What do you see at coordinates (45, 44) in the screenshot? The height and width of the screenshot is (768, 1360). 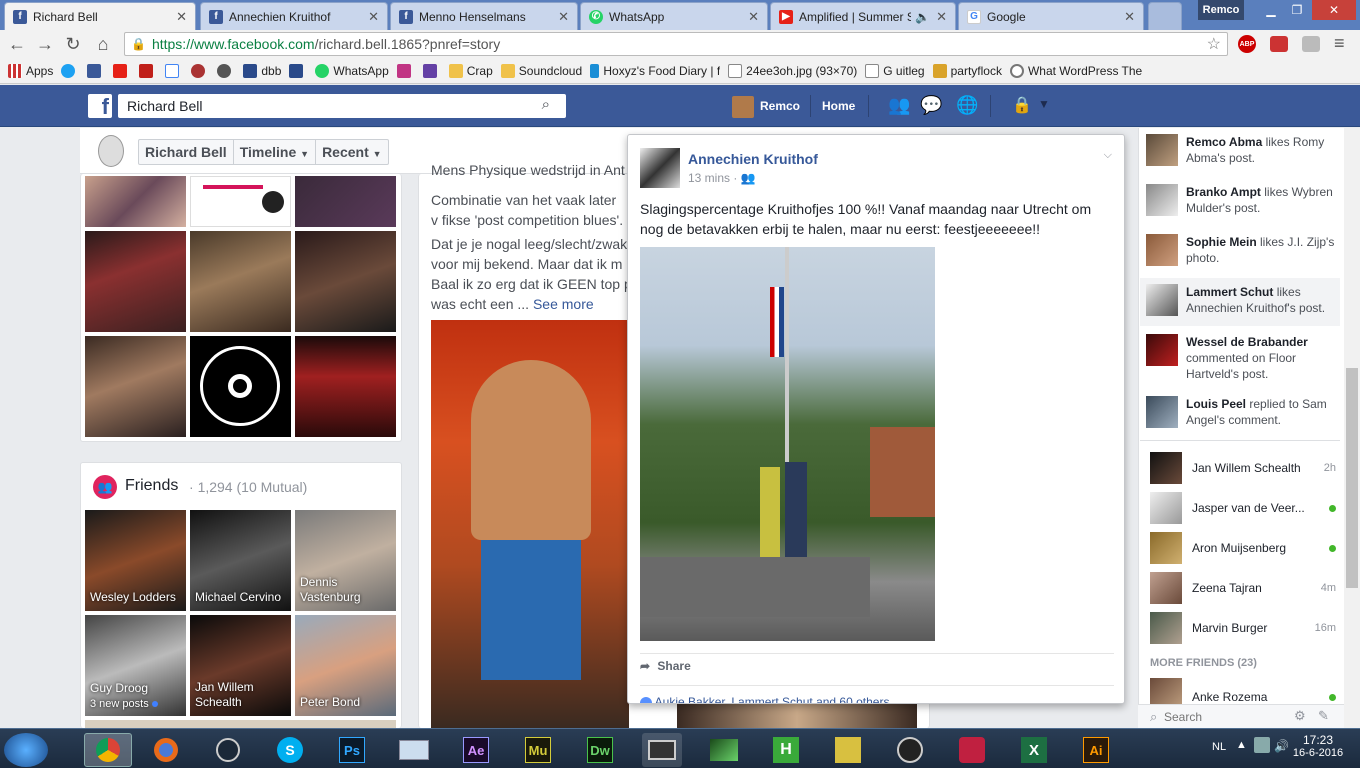 I see `forward-icon: →` at bounding box center [45, 44].